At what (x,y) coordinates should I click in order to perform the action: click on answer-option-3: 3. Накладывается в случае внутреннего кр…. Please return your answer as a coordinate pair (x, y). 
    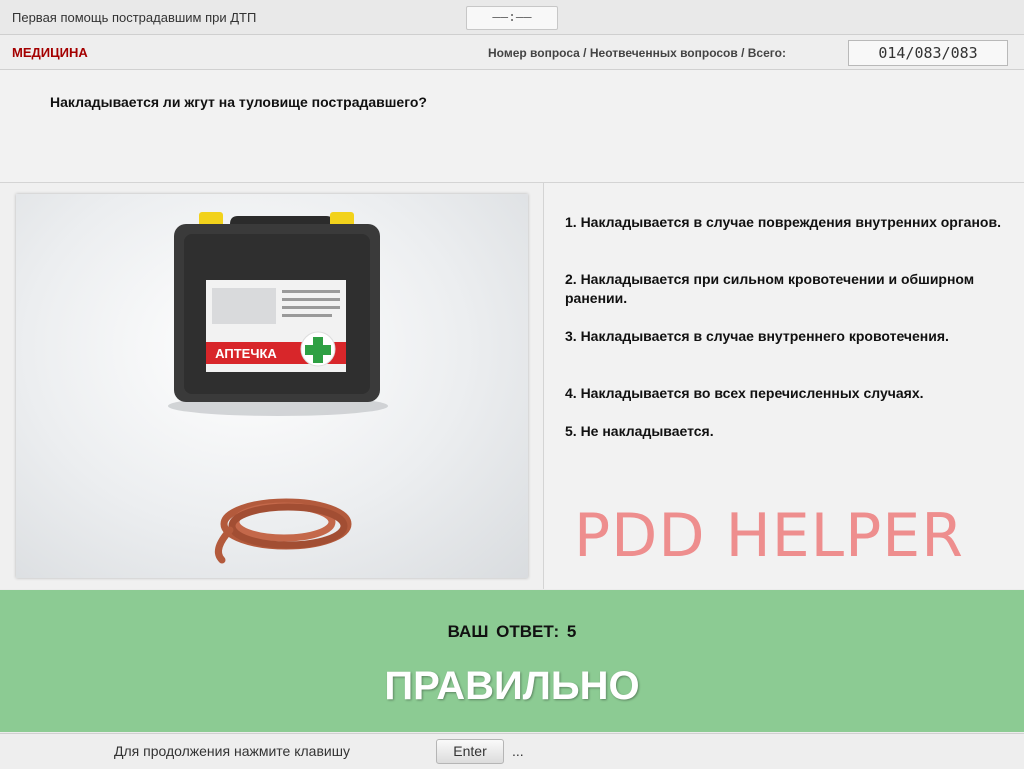
    Looking at the image, I should click on (790, 336).